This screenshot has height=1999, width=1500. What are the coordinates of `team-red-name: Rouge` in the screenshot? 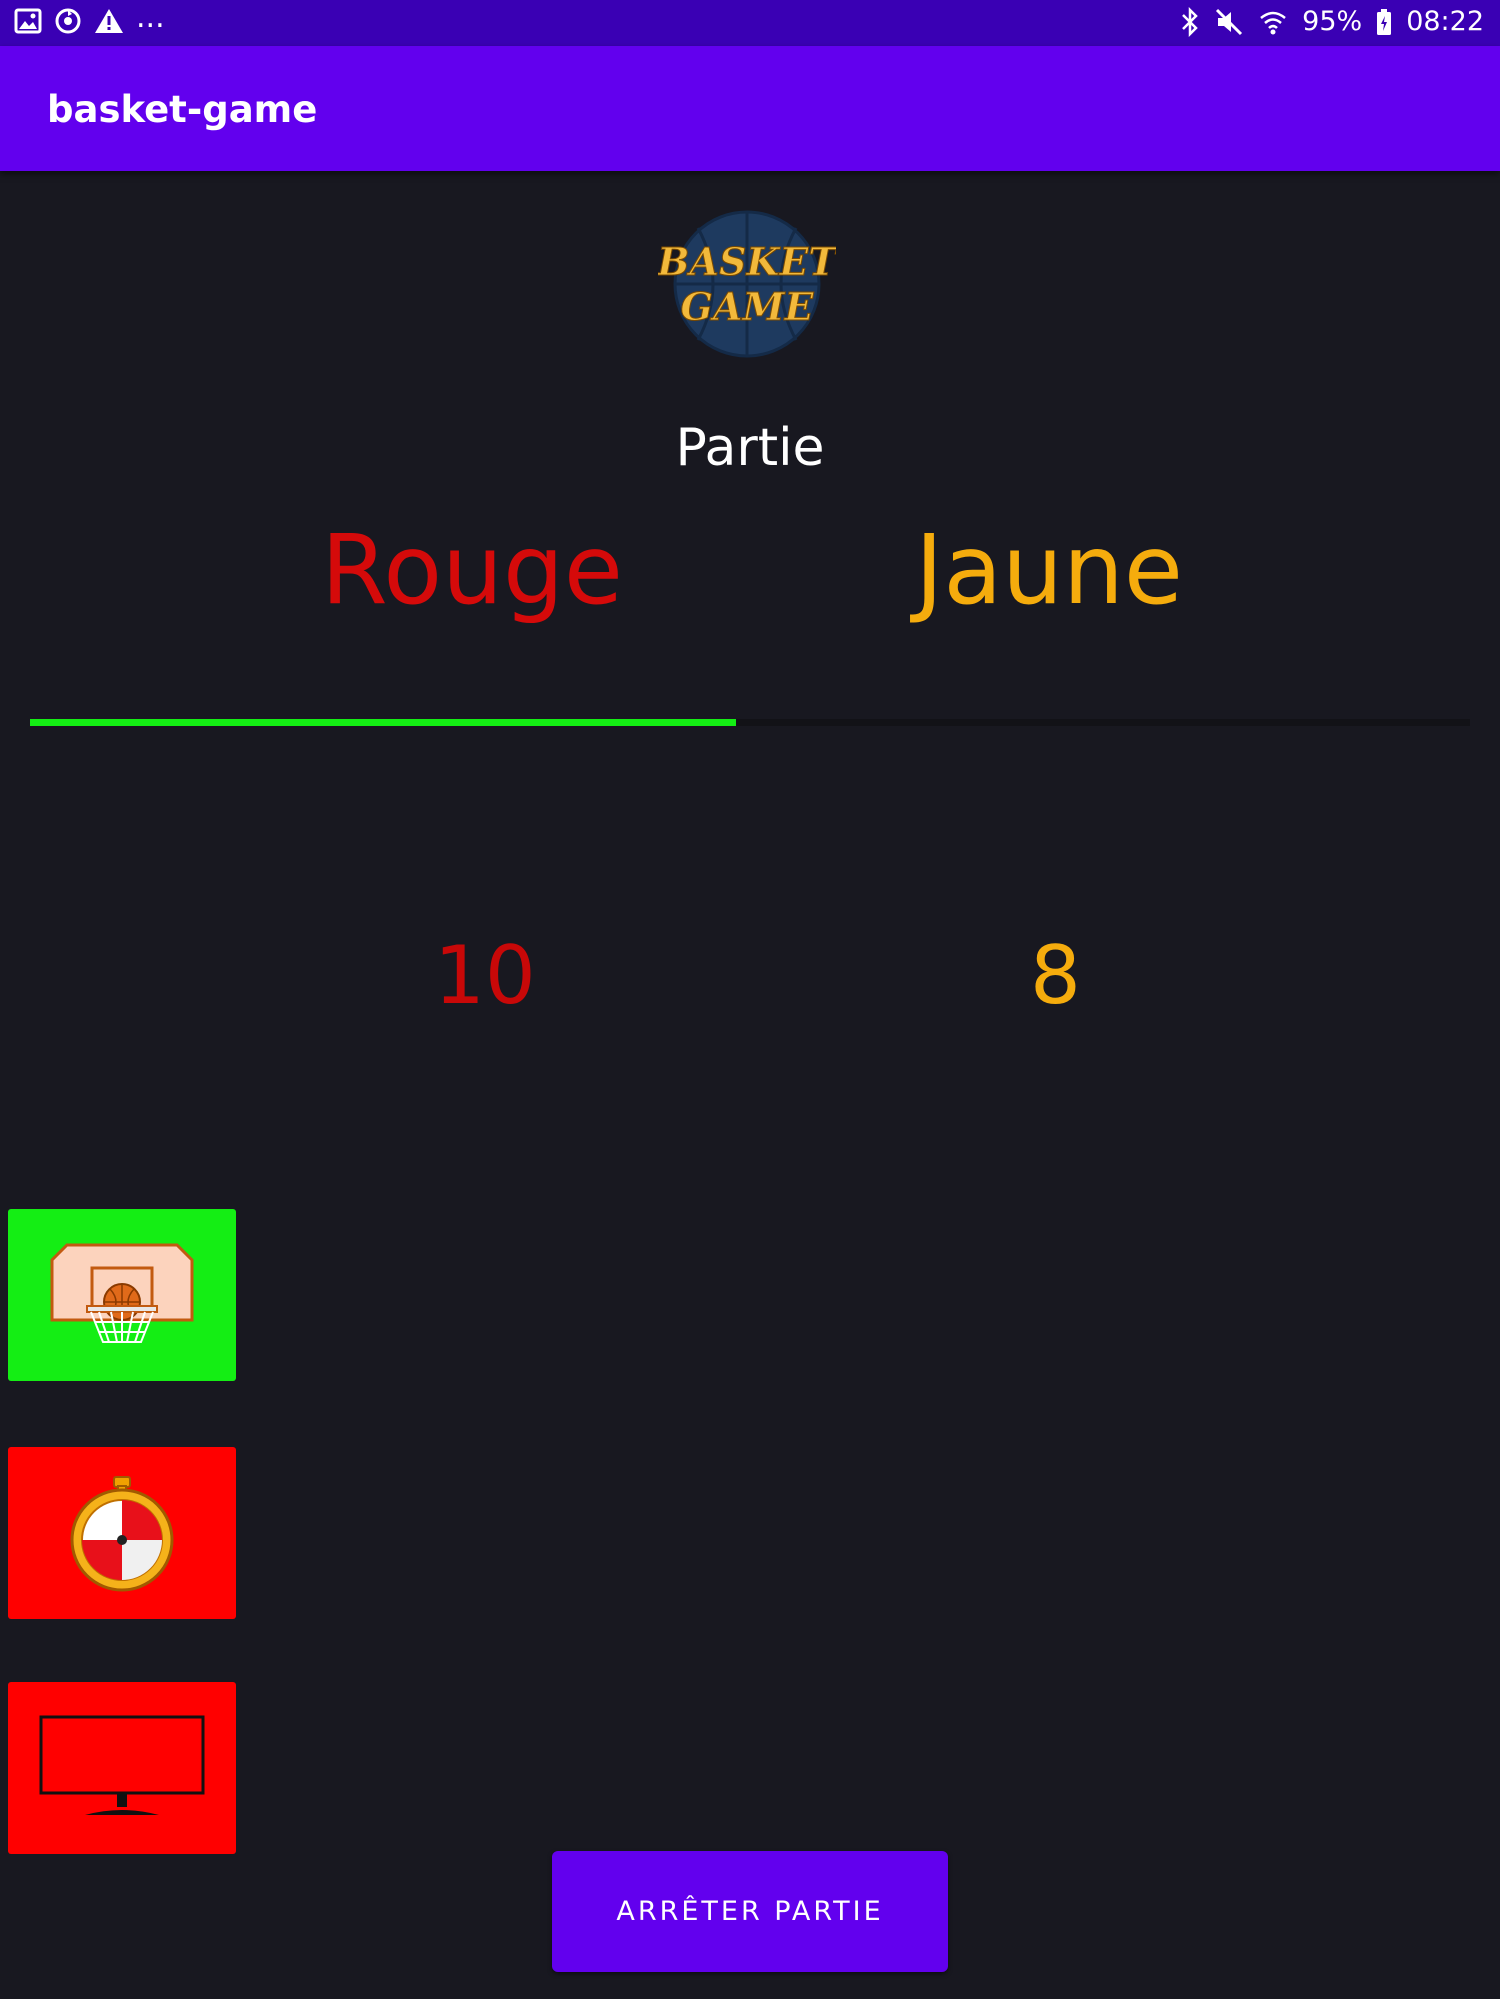 It's located at (472, 570).